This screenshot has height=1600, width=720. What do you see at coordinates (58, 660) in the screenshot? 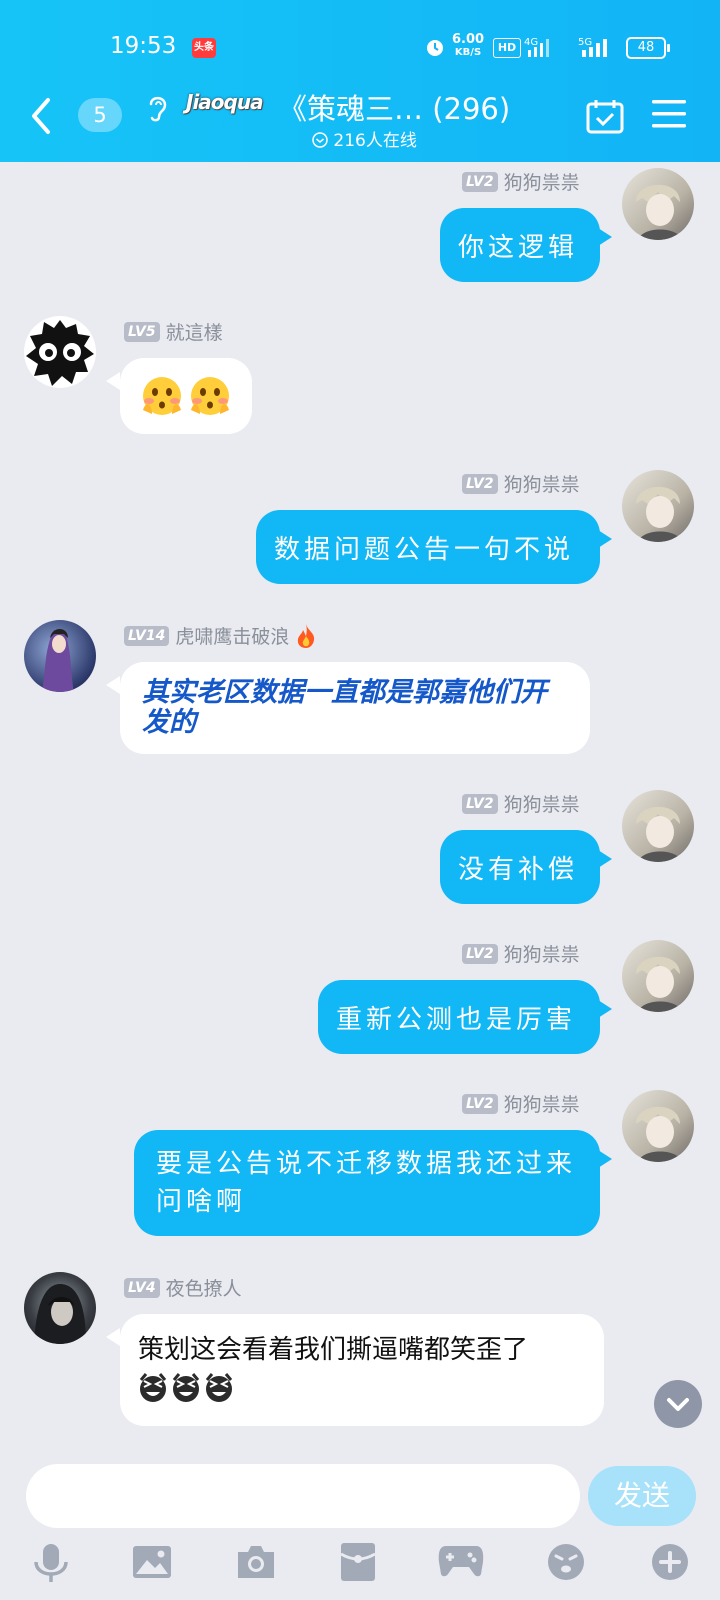
I see `warrior-avatar-icon` at bounding box center [58, 660].